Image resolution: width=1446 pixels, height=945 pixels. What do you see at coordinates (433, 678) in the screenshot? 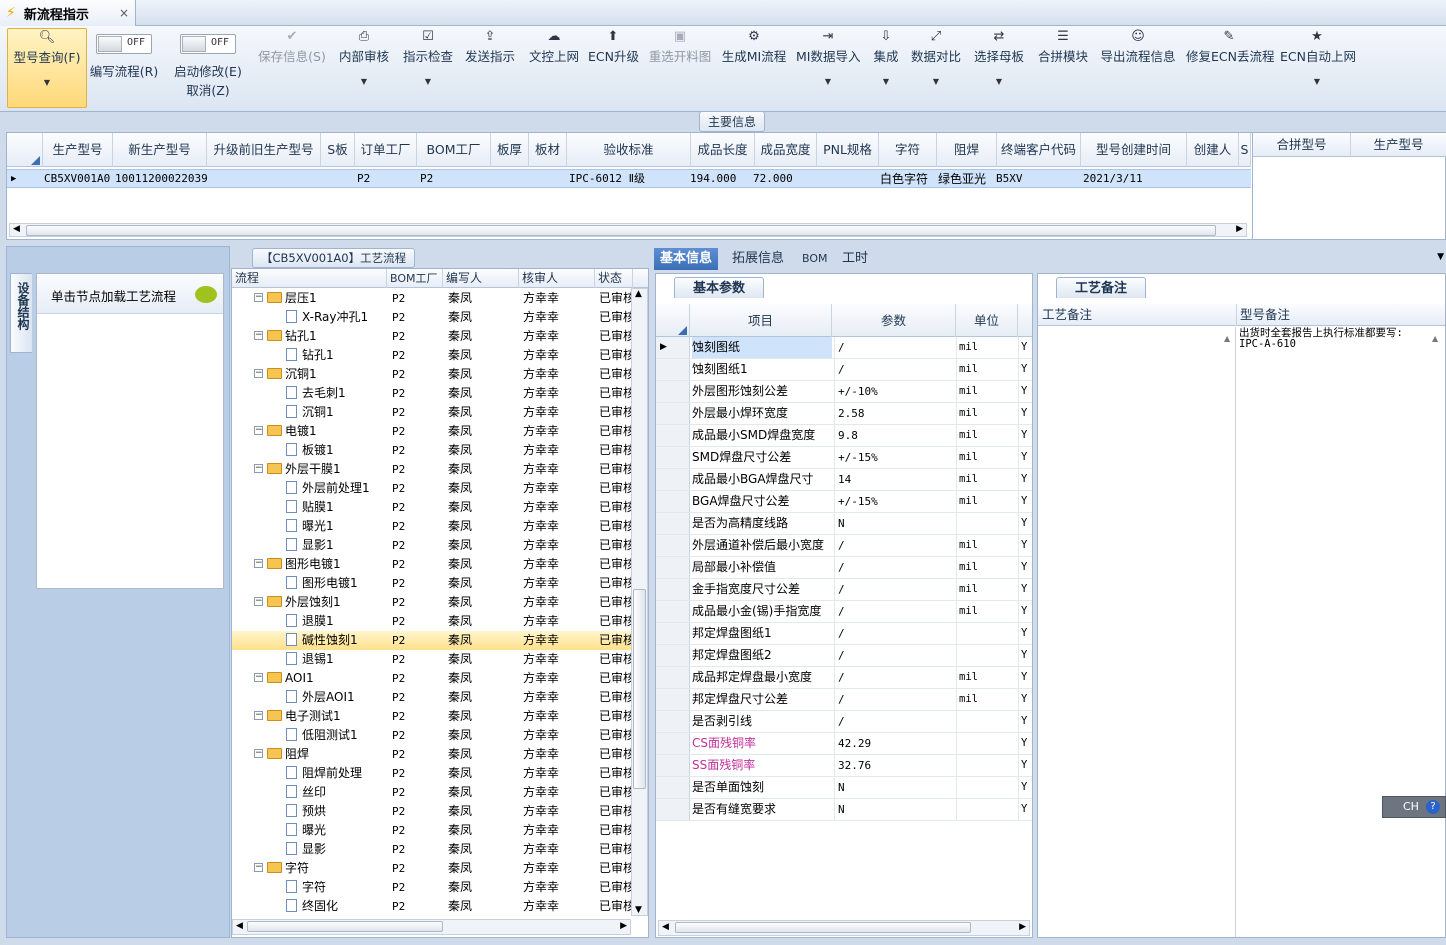
I see `tree-row: − AOI1 P2 秦凤 方幸幸 已审核` at bounding box center [433, 678].